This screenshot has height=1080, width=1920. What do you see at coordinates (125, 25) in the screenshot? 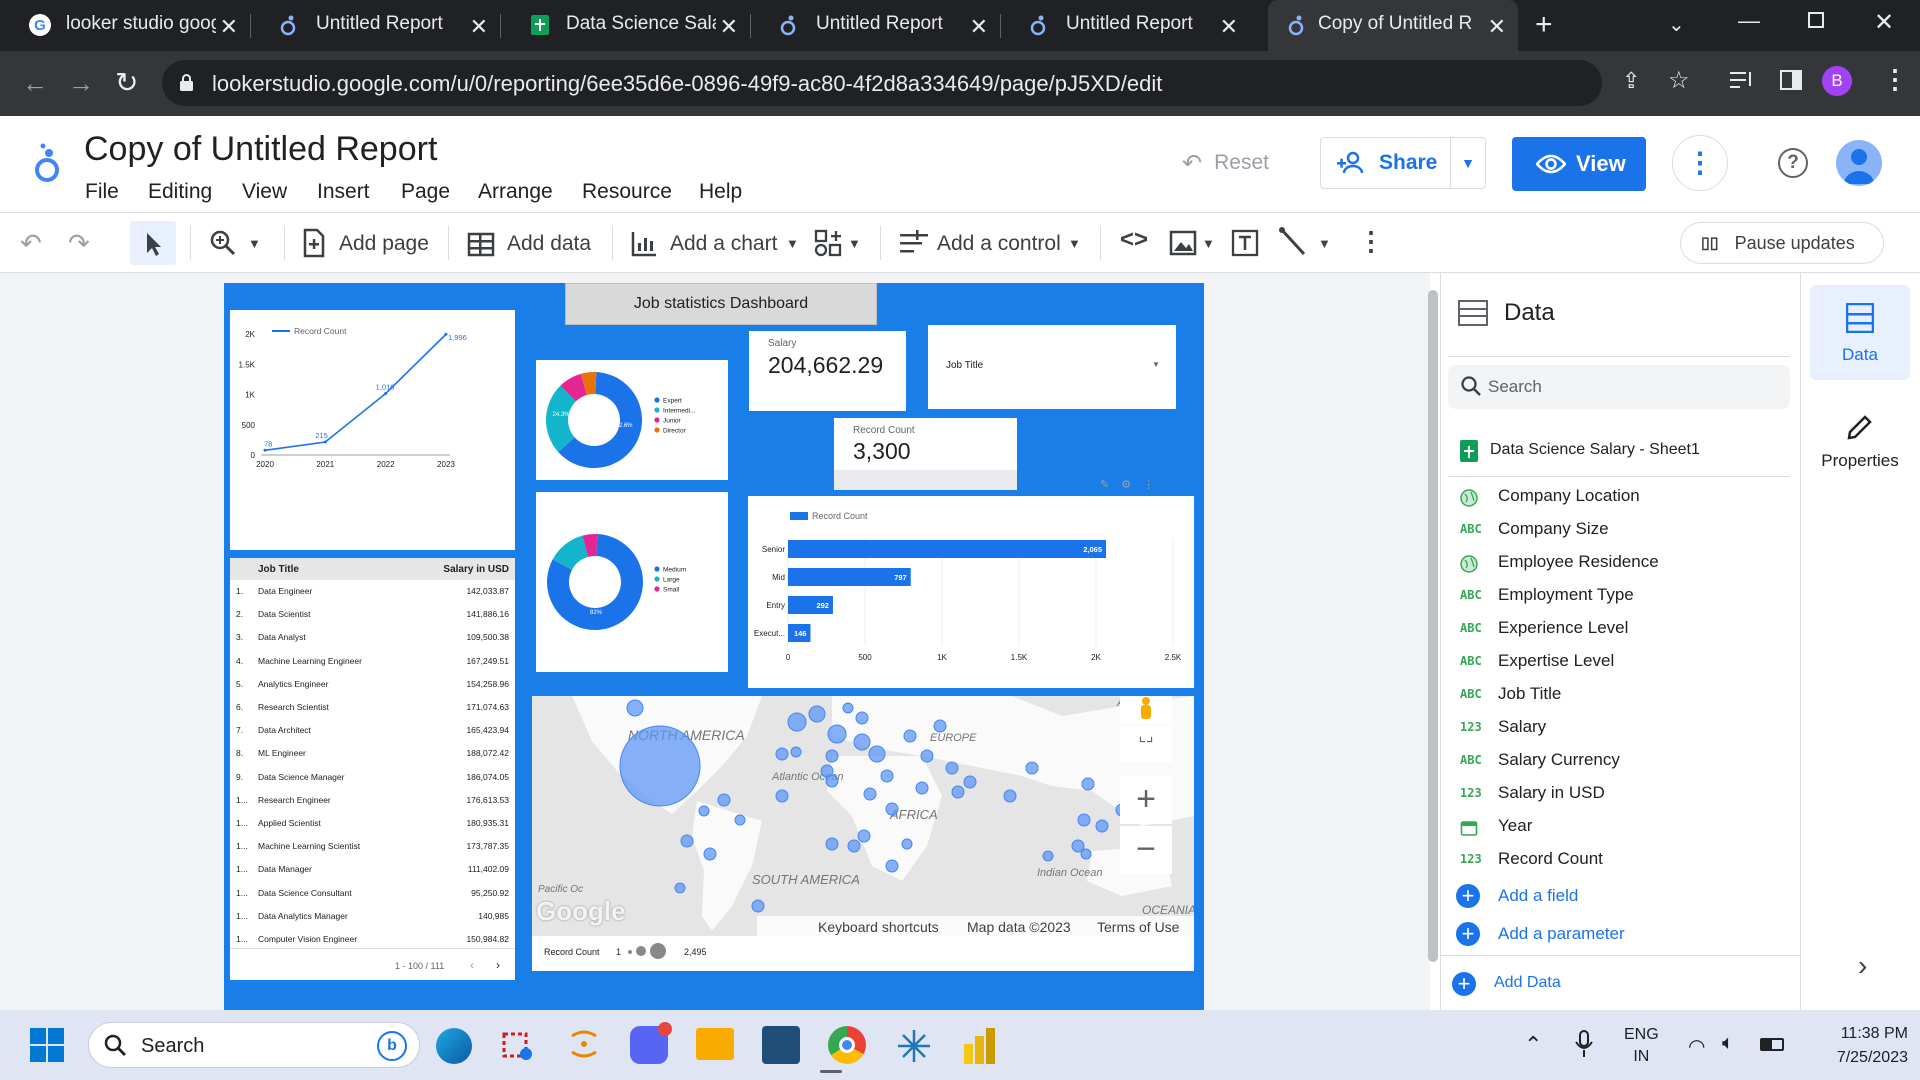
I see `browser-tab: G looker studio goog ✕` at bounding box center [125, 25].